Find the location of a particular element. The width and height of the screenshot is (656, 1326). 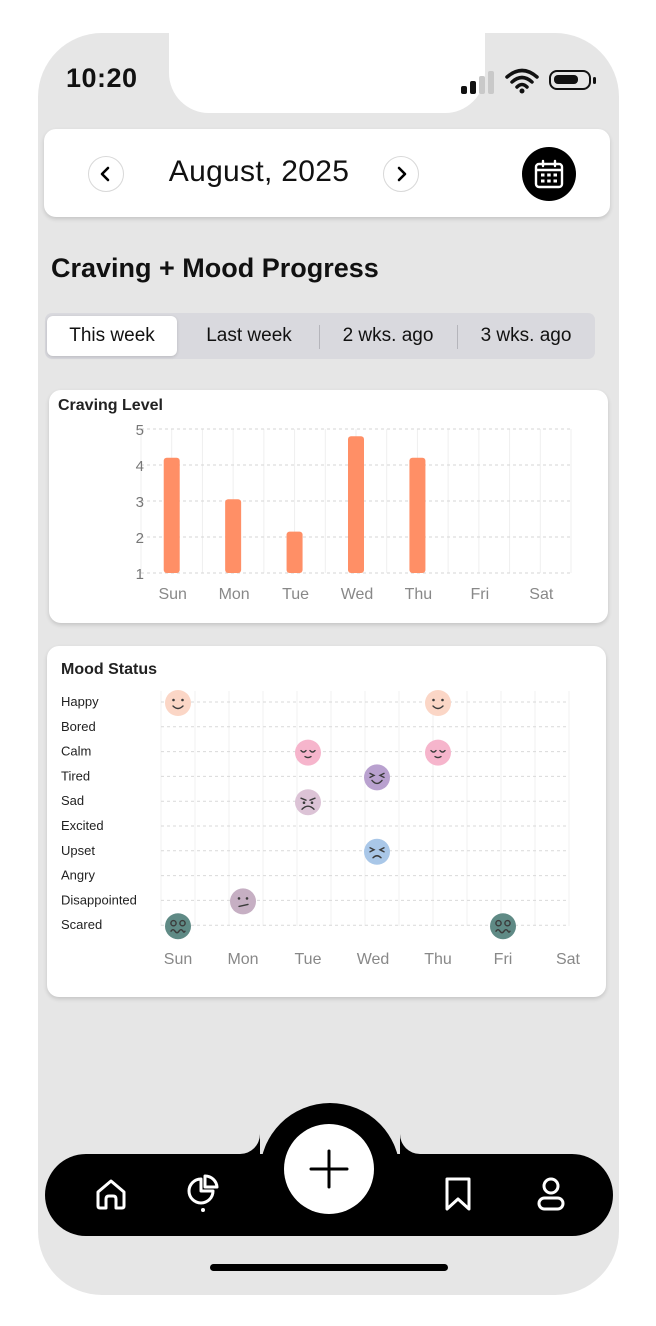

battery-icon is located at coordinates (572, 80).